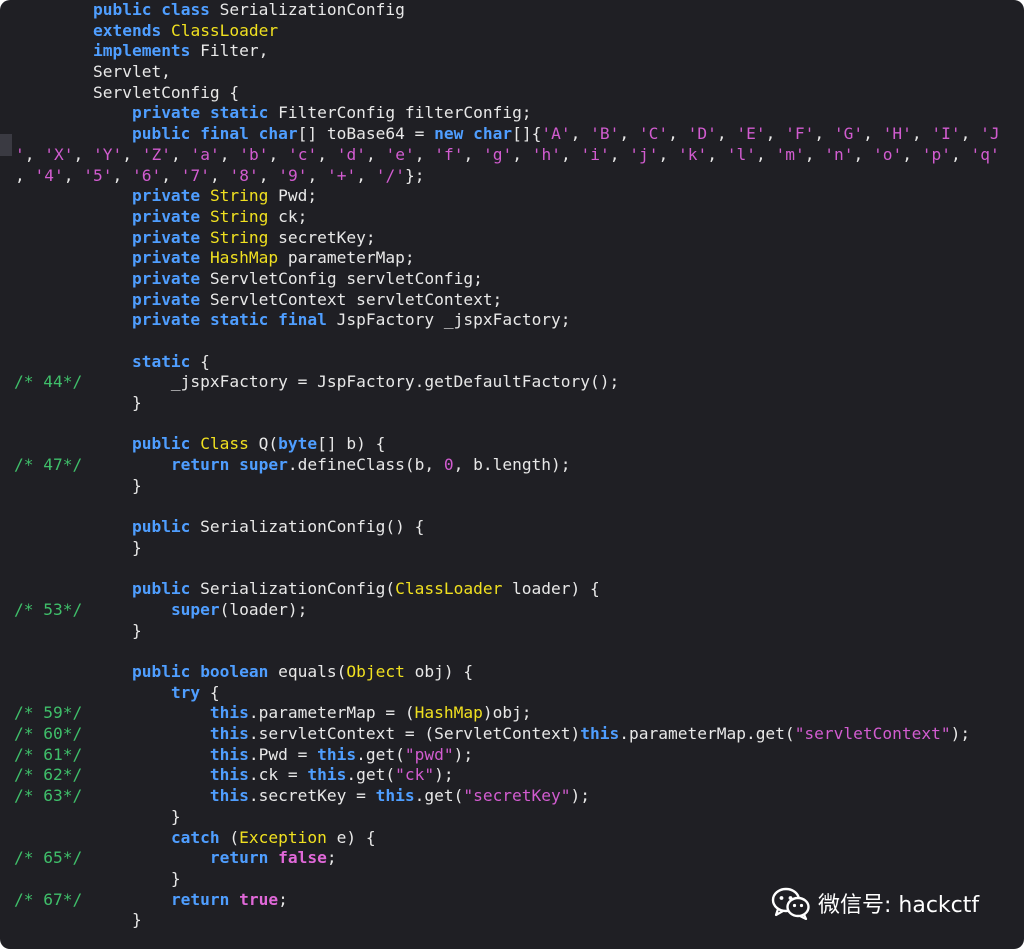 This screenshot has height=949, width=1024. I want to click on code-text: implements Filter,, so click(141, 51).